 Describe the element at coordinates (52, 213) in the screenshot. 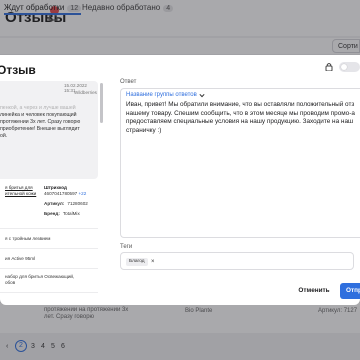

I see `brand-label: Бренд:` at that location.